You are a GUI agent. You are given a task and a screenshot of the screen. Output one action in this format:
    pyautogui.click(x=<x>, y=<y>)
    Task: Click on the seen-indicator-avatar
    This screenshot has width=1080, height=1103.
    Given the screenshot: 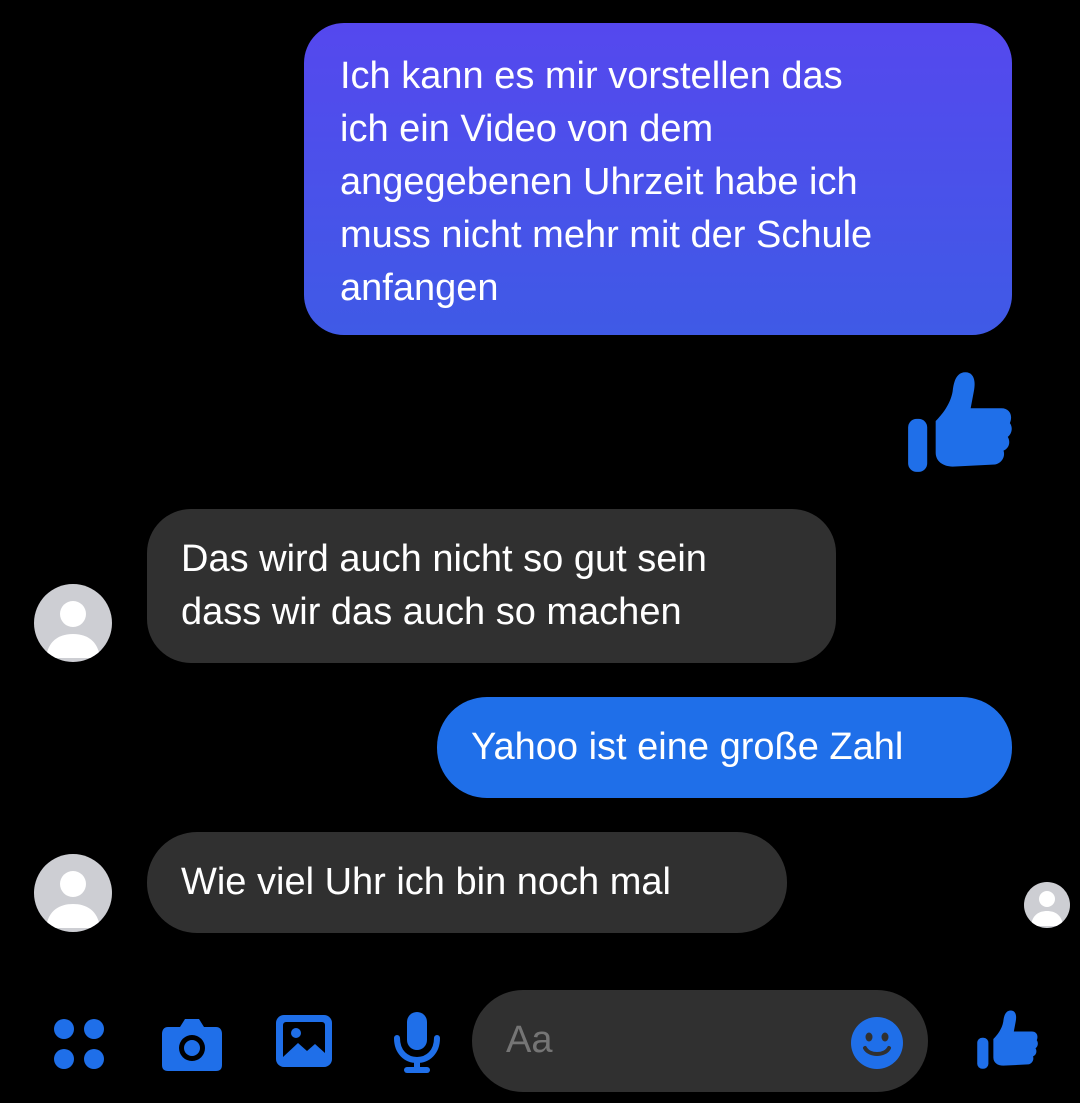 What is the action you would take?
    pyautogui.click(x=1047, y=905)
    